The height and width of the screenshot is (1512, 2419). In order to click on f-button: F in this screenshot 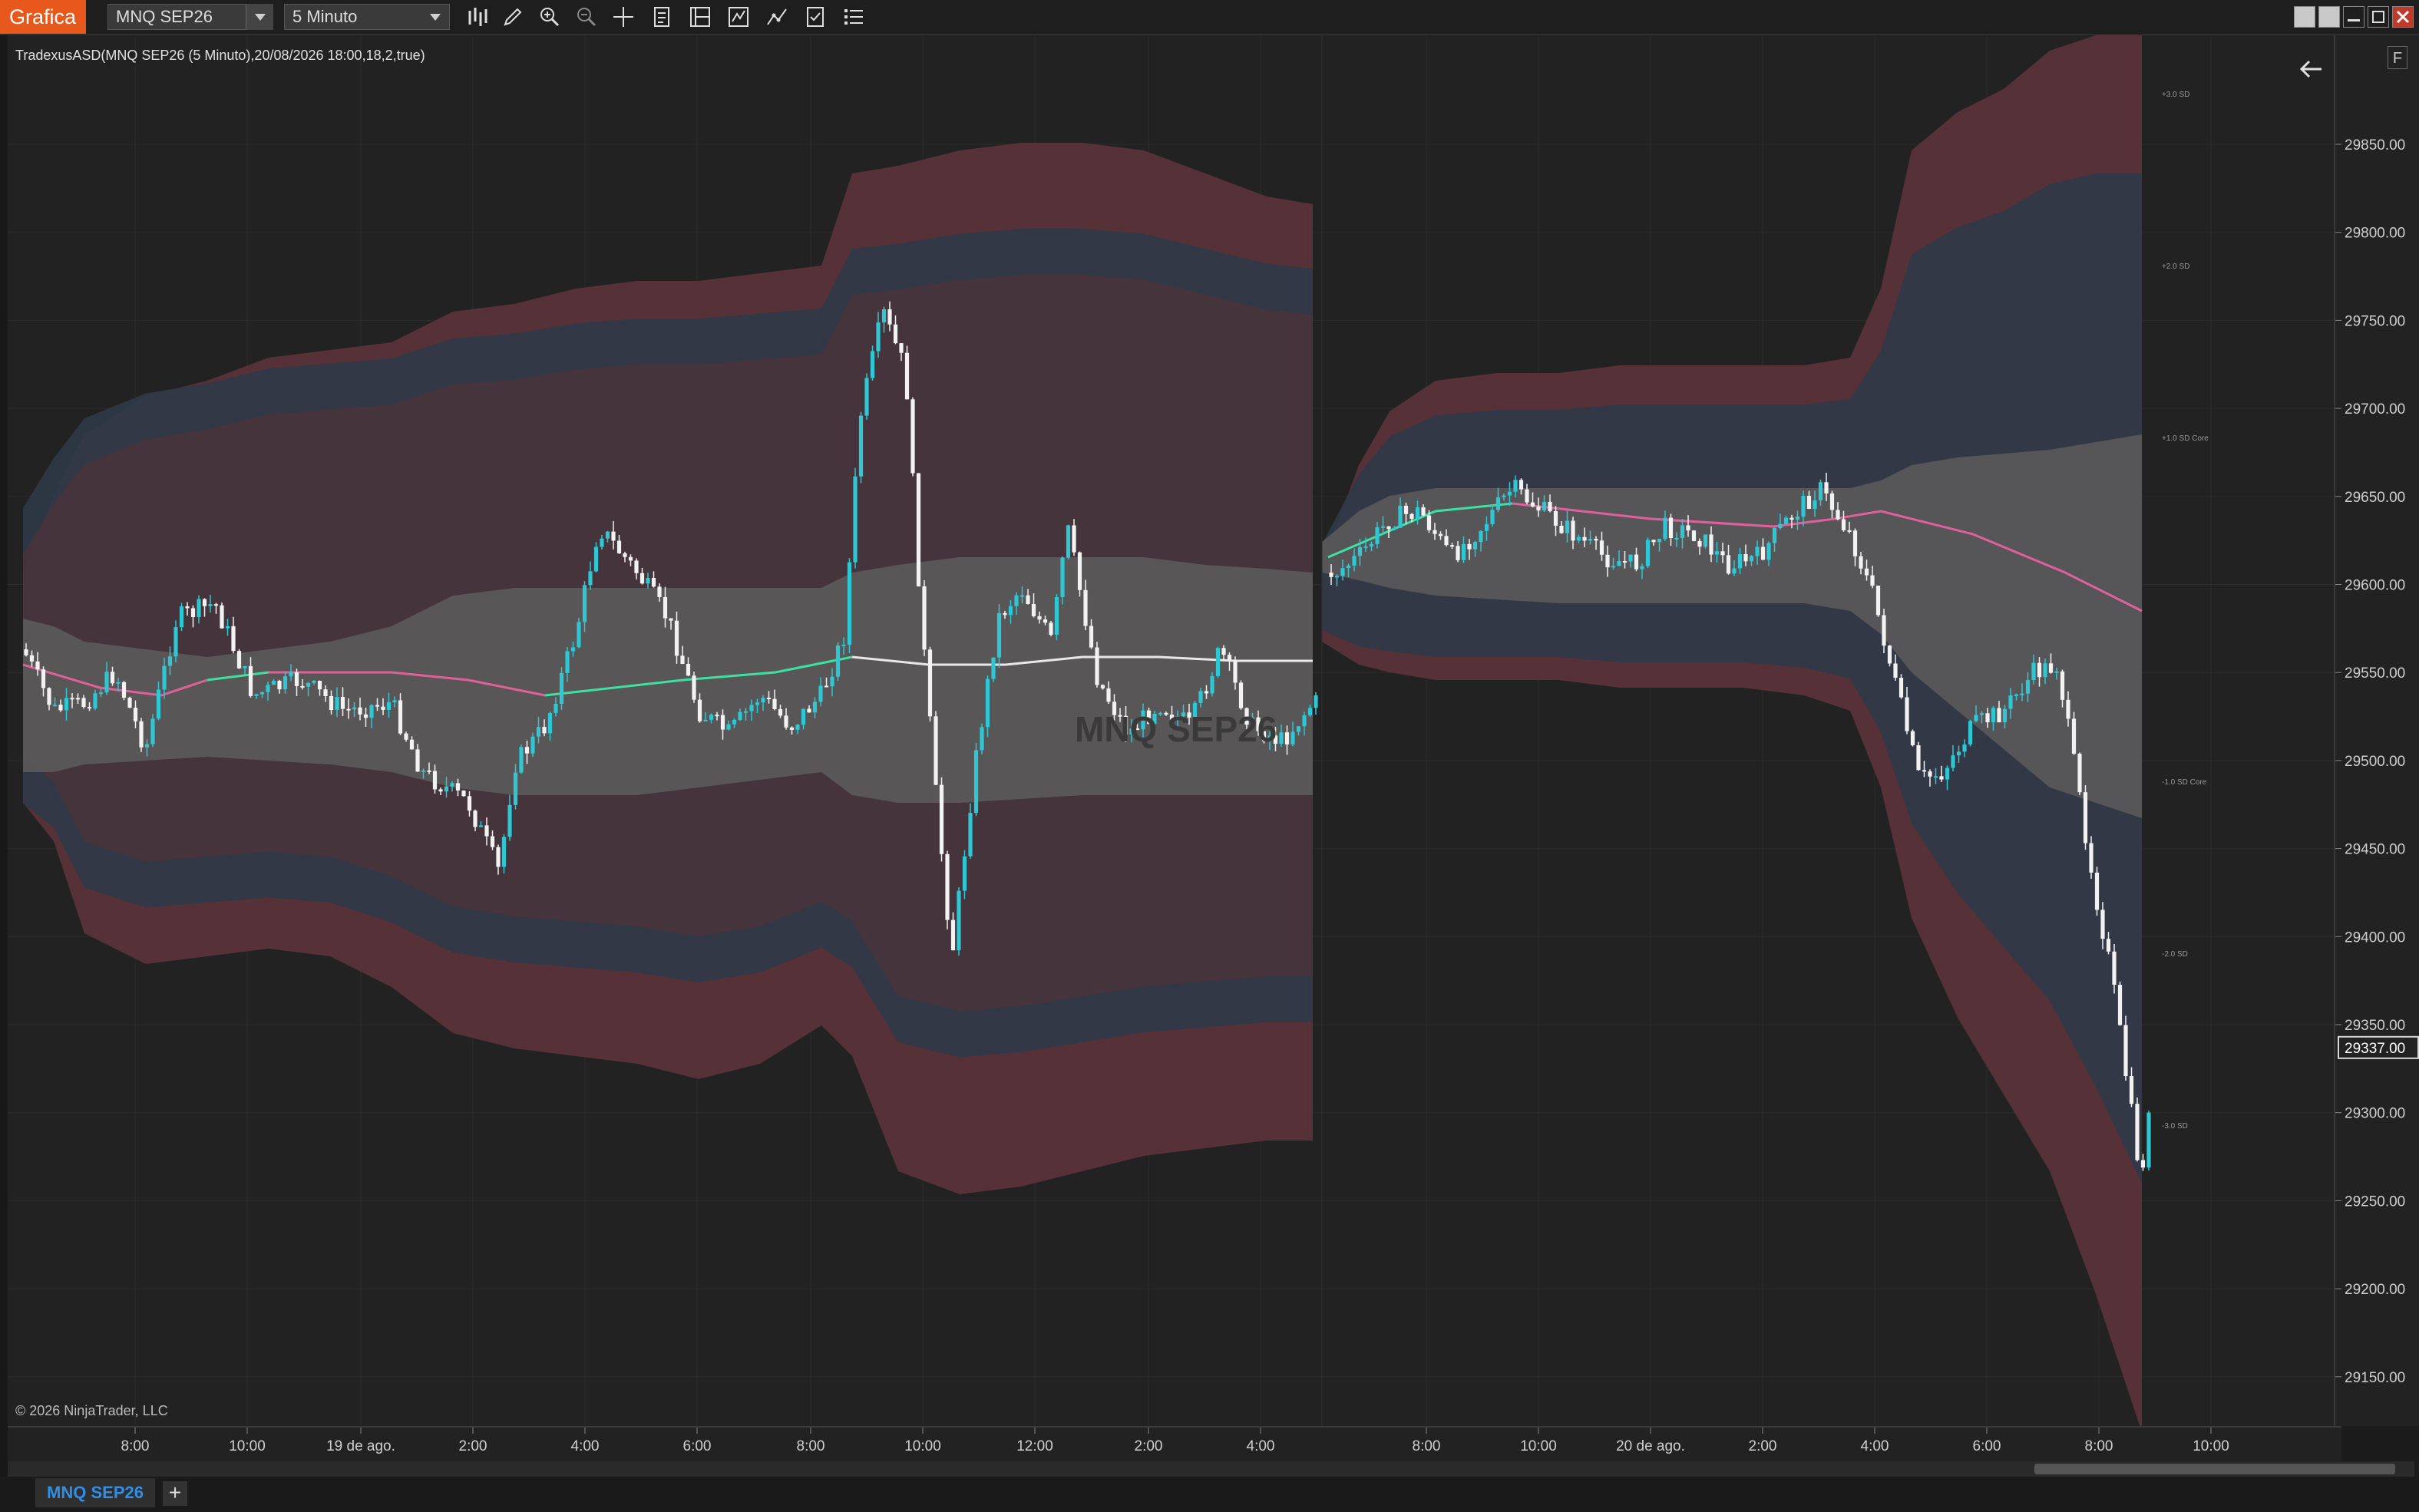, I will do `click(2397, 58)`.